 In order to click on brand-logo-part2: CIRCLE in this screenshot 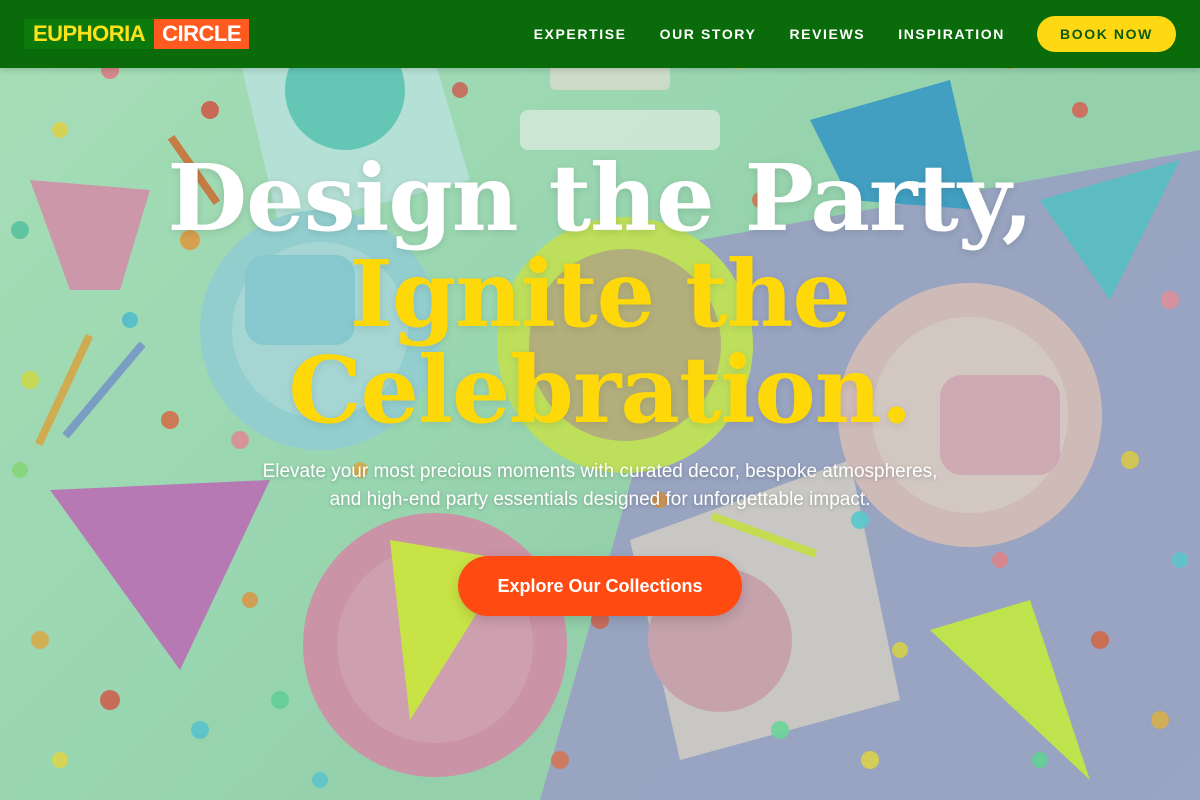, I will do `click(202, 34)`.